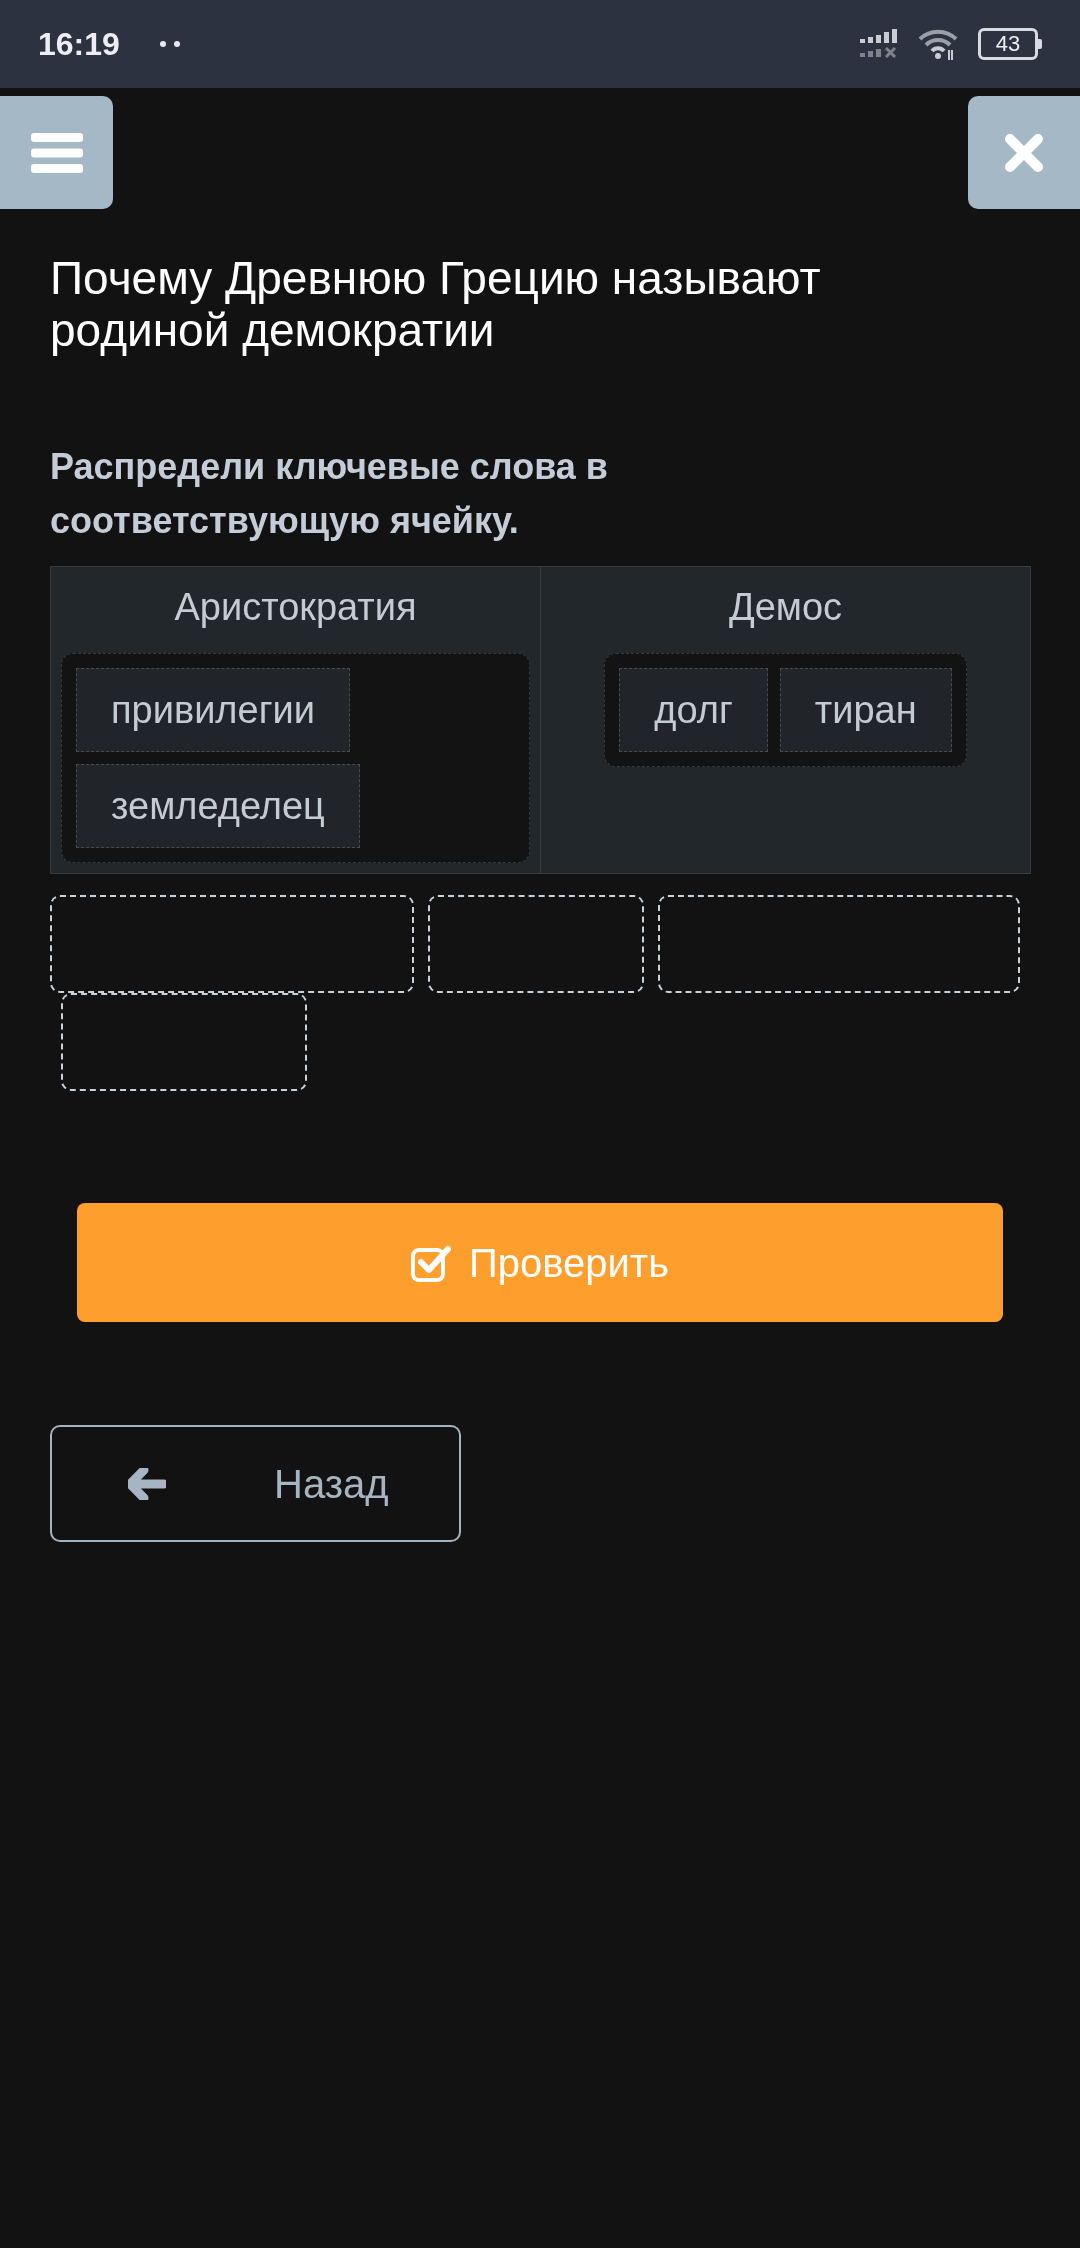  What do you see at coordinates (865, 710) in the screenshot?
I see `word-chip: тиран` at bounding box center [865, 710].